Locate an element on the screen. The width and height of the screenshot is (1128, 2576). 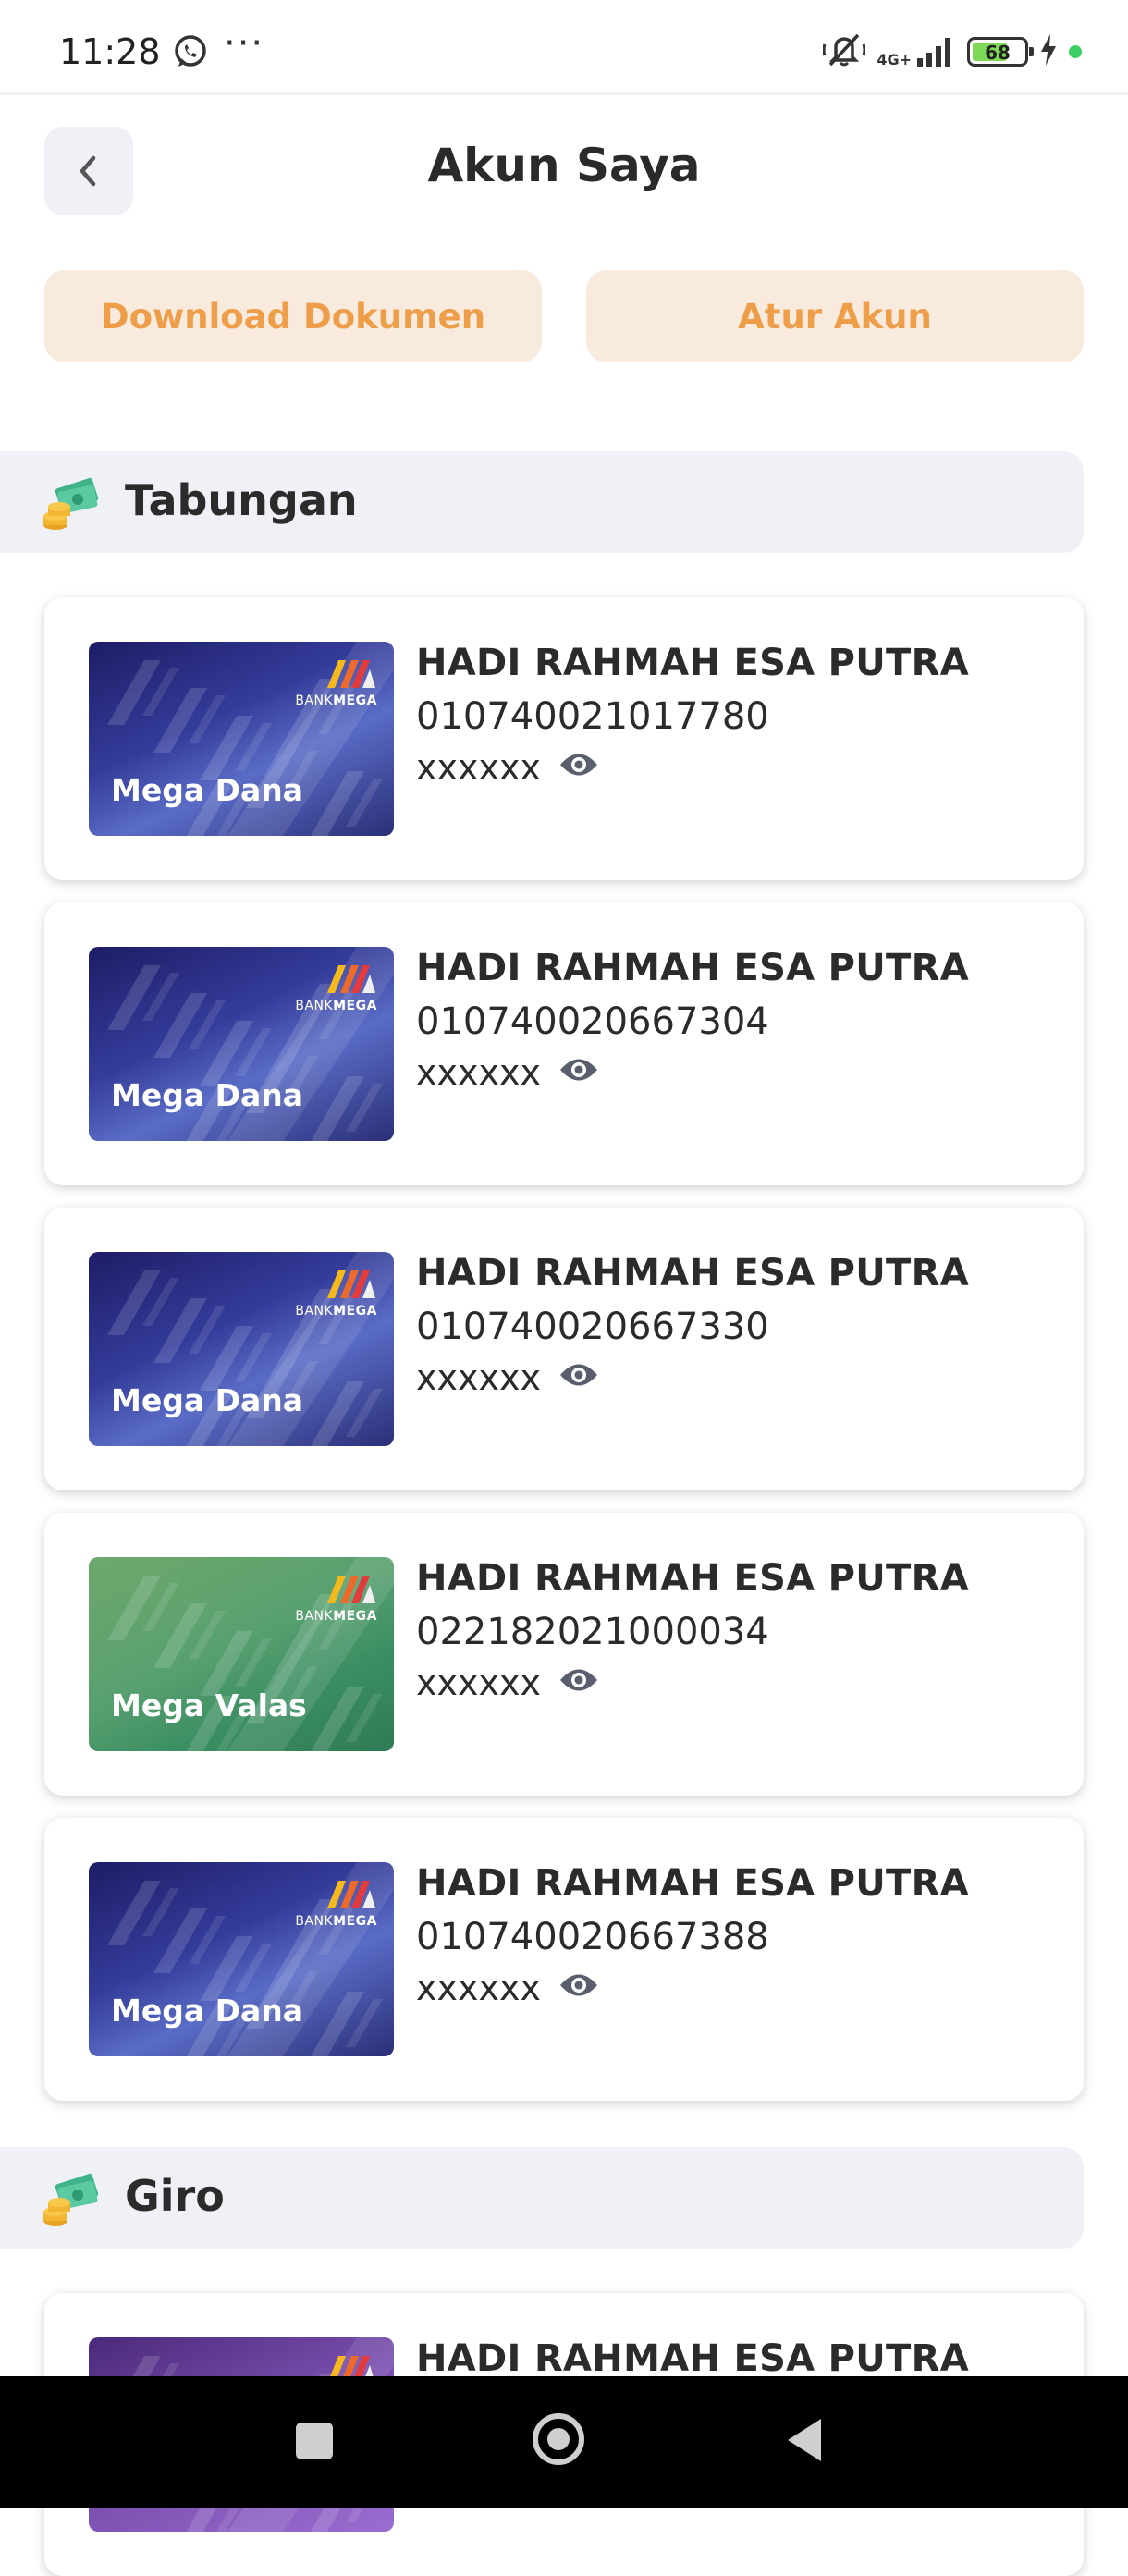
card-product-label: Mega Valas is located at coordinates (209, 1705).